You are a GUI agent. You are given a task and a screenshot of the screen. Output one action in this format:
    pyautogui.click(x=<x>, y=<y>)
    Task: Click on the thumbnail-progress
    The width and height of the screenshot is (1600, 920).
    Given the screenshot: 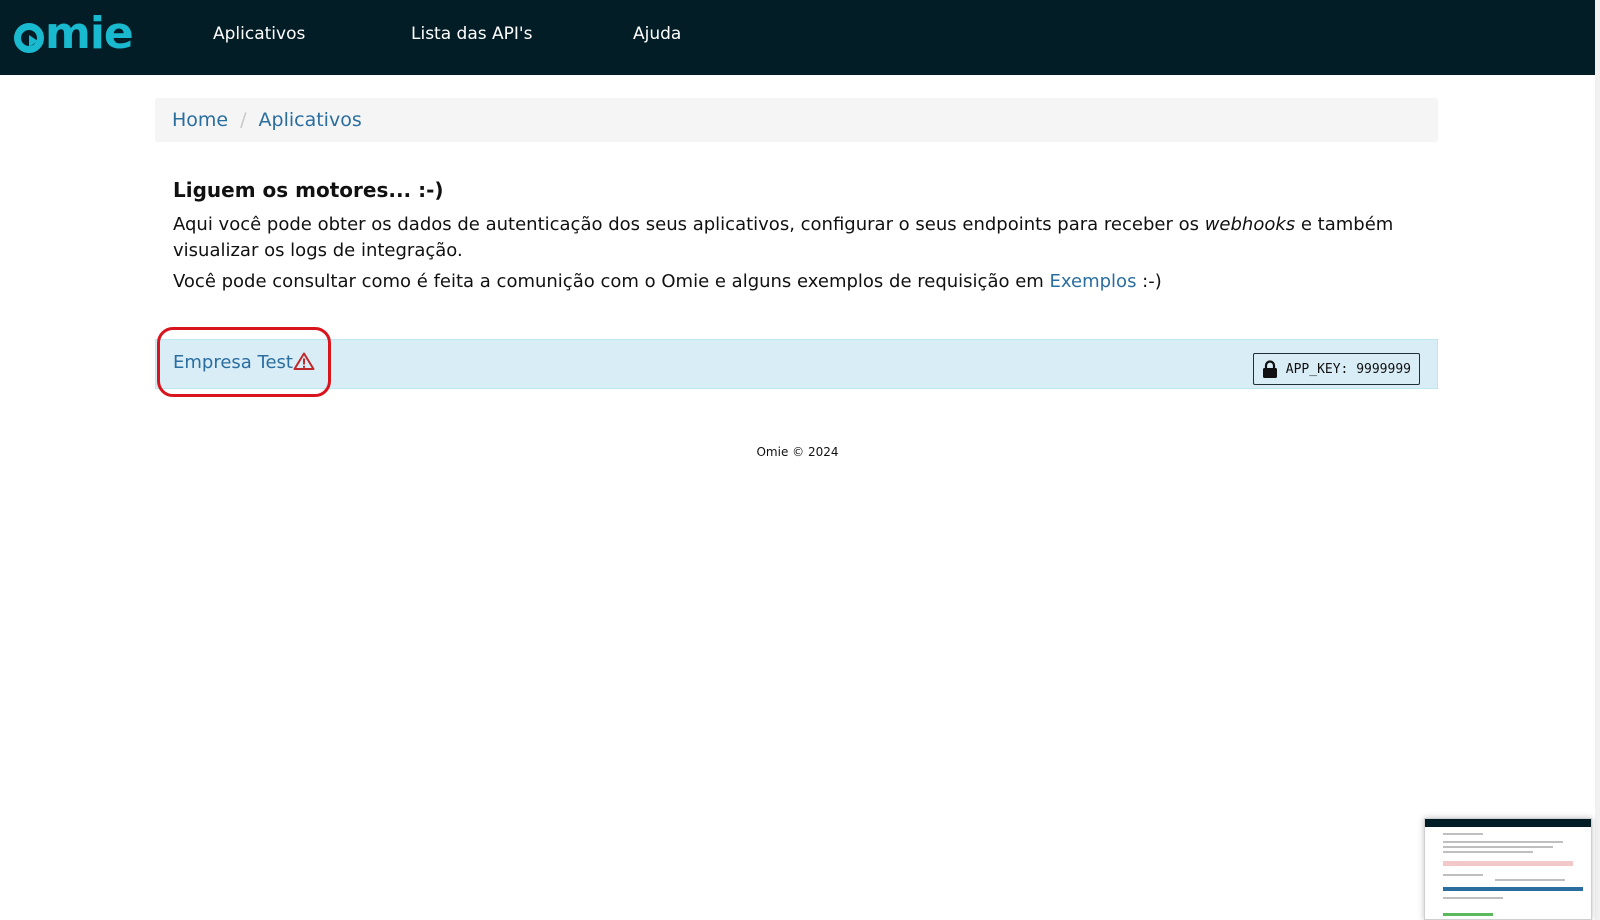 What is the action you would take?
    pyautogui.click(x=1468, y=914)
    